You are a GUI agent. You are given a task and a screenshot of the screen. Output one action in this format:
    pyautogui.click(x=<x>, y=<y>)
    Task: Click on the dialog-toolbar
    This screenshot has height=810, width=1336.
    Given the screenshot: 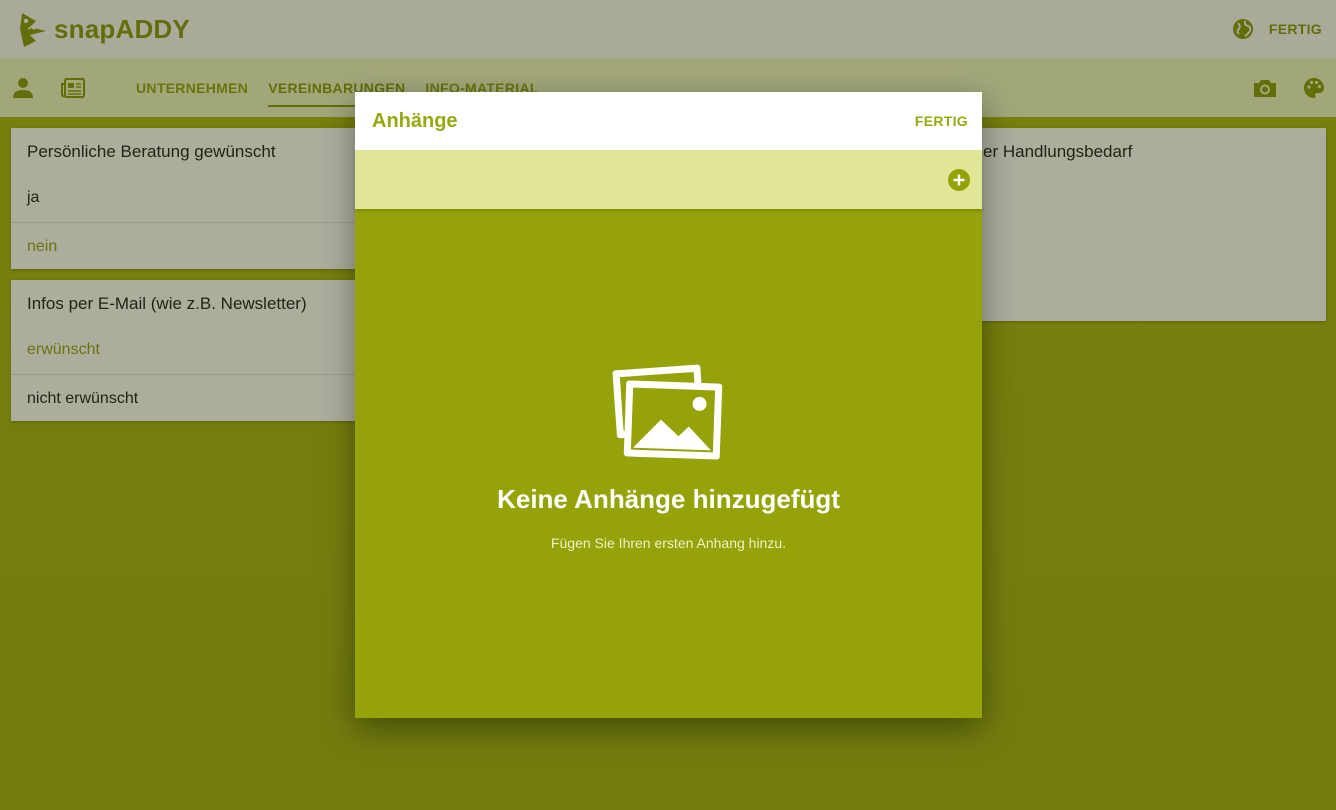 What is the action you would take?
    pyautogui.click(x=668, y=179)
    